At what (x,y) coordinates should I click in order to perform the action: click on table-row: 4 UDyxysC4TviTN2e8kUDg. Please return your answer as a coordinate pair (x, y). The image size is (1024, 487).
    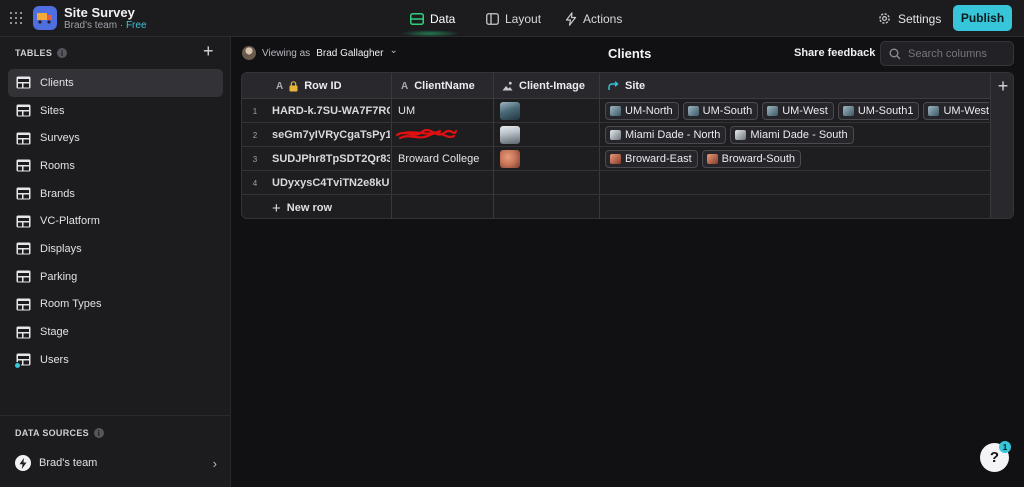
    Looking at the image, I should click on (616, 183).